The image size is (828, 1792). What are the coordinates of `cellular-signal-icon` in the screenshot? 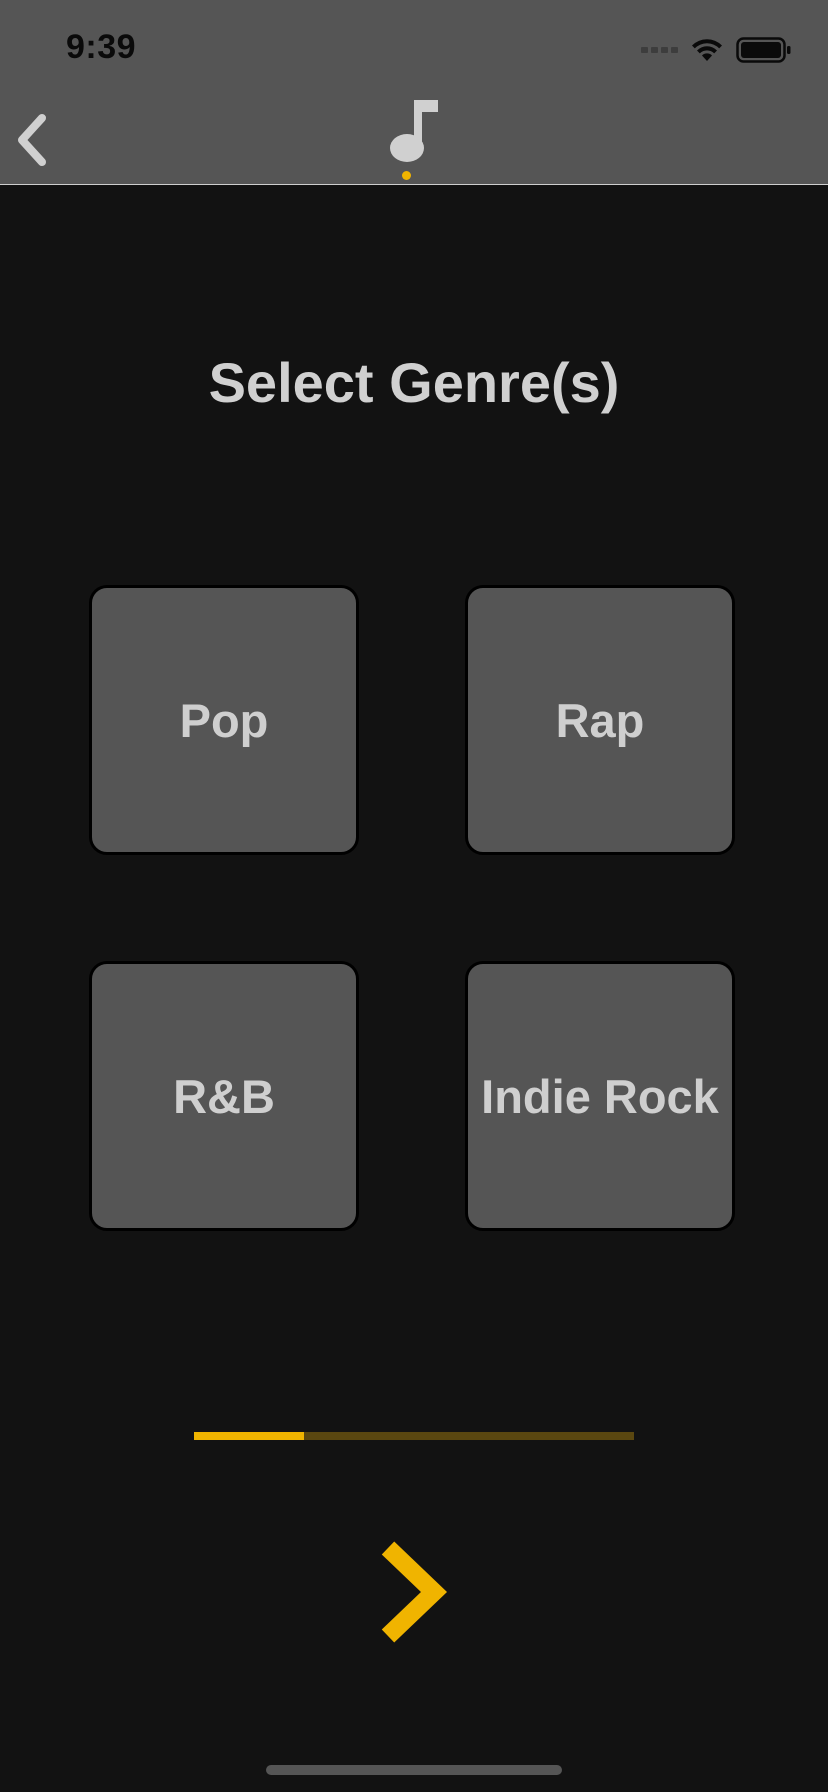 It's located at (659, 50).